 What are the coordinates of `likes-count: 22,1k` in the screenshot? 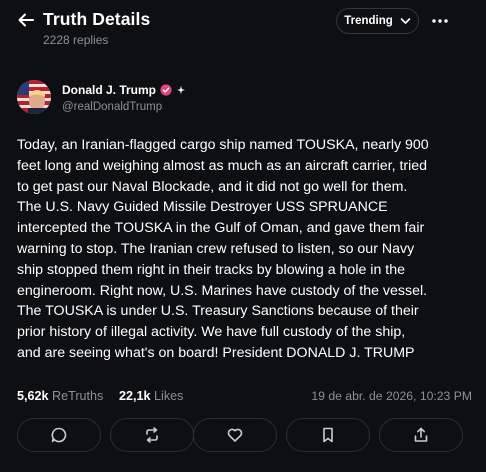 It's located at (135, 396).